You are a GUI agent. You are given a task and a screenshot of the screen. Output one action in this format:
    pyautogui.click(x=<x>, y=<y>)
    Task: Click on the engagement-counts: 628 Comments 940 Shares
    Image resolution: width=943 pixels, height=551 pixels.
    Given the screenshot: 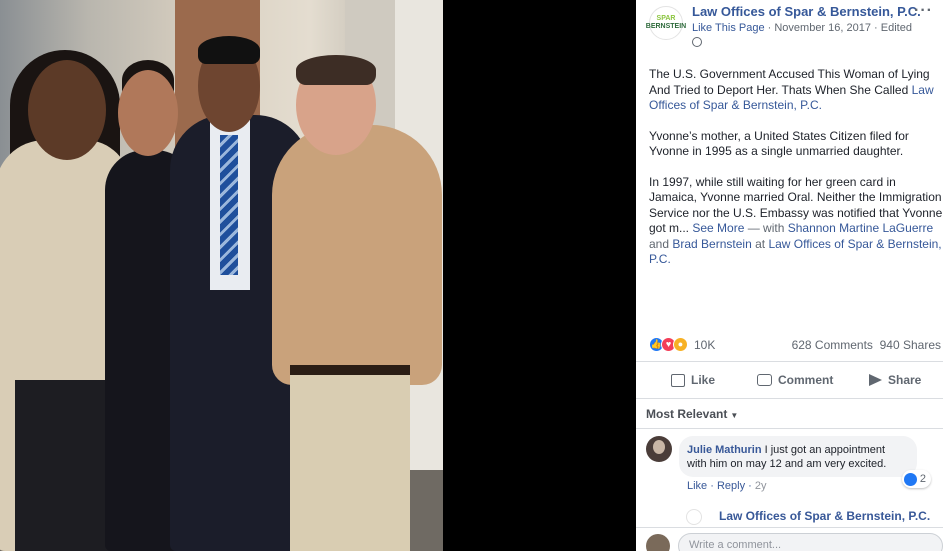 What is the action you would take?
    pyautogui.click(x=866, y=345)
    